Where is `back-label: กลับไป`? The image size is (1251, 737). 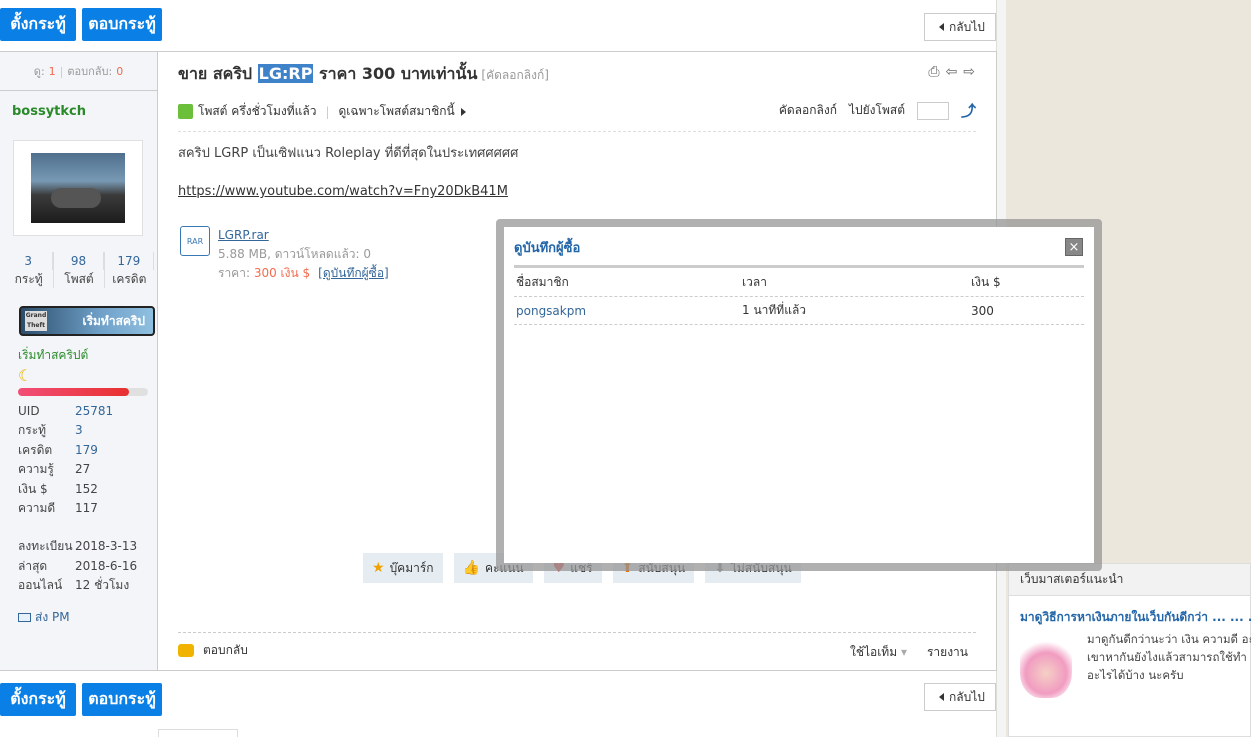 back-label: กลับไป is located at coordinates (967, 26).